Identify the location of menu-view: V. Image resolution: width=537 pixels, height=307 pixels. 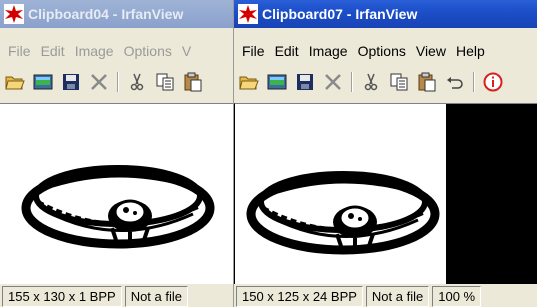
(186, 51).